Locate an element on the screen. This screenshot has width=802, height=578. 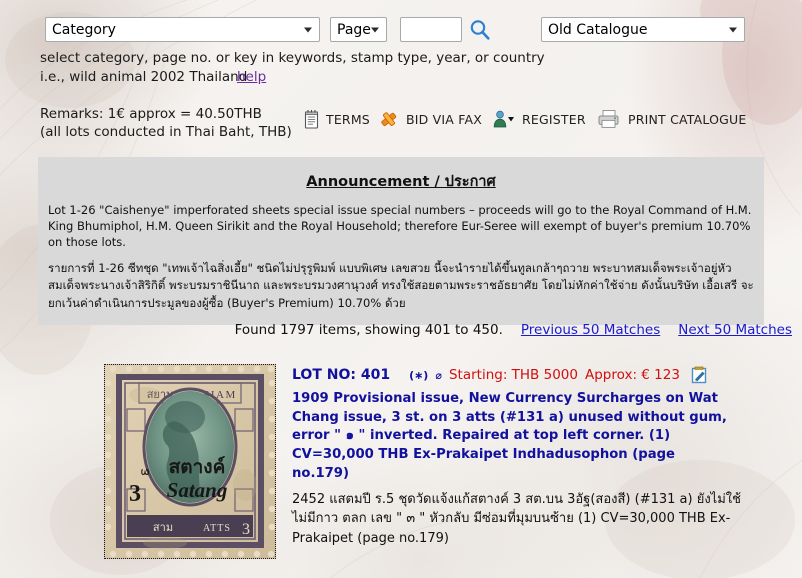
terms-button: TERMS is located at coordinates (336, 119).